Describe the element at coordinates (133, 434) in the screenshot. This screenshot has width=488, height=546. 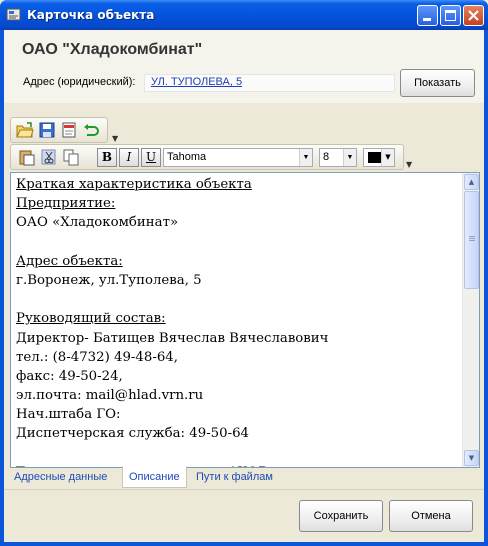
I see `document-line: Диспетчерская служба: 49-50-64` at that location.